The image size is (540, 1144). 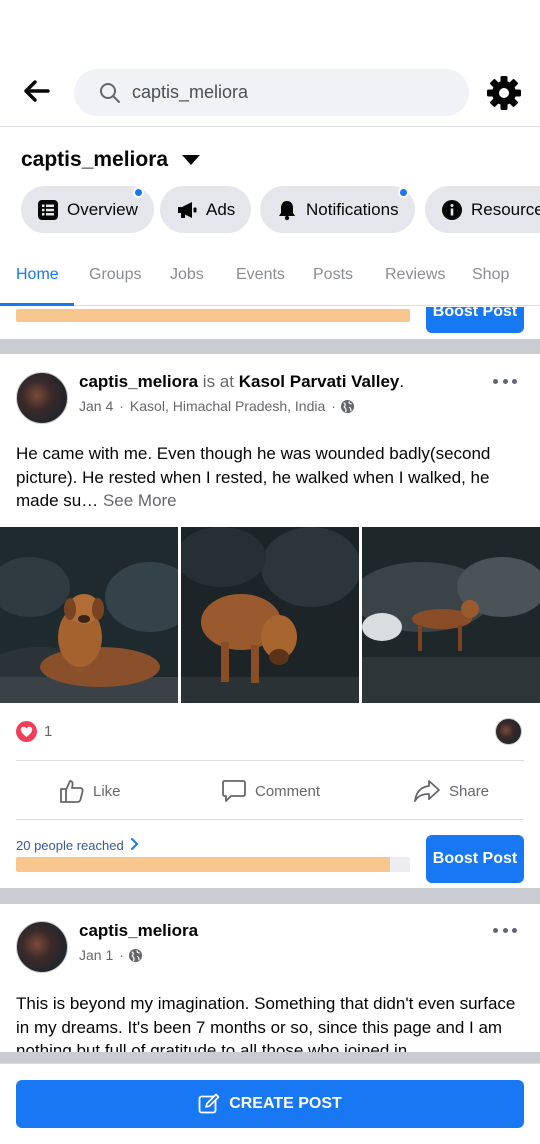 What do you see at coordinates (48, 731) in the screenshot?
I see `reaction-count: 1` at bounding box center [48, 731].